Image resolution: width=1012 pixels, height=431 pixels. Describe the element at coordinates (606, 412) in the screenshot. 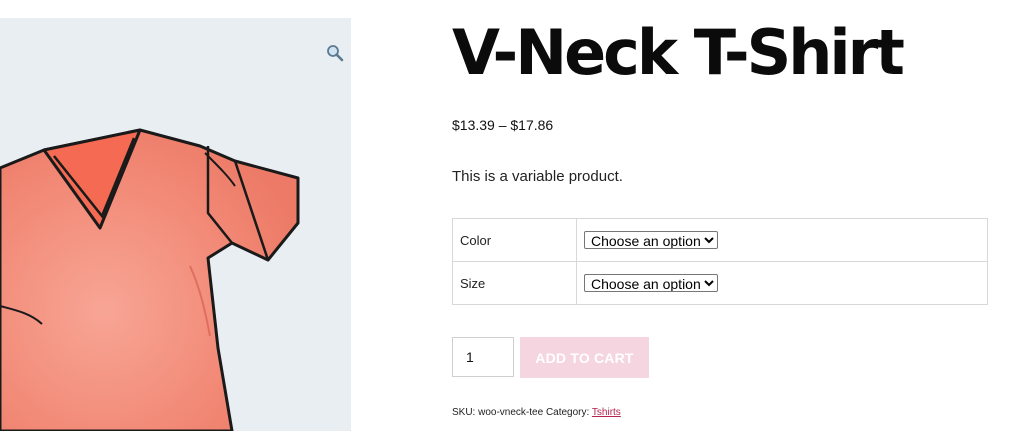

I see `category-link: Tshirts` at that location.